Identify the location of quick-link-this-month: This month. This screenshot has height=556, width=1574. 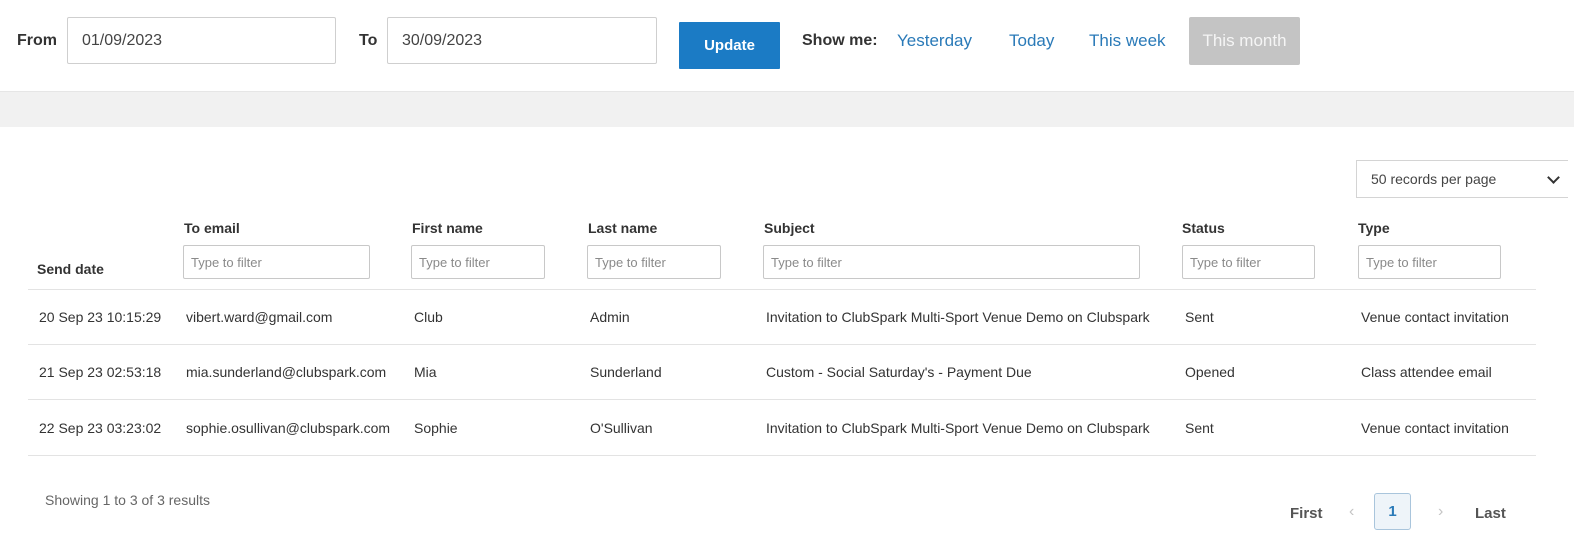
(1244, 41).